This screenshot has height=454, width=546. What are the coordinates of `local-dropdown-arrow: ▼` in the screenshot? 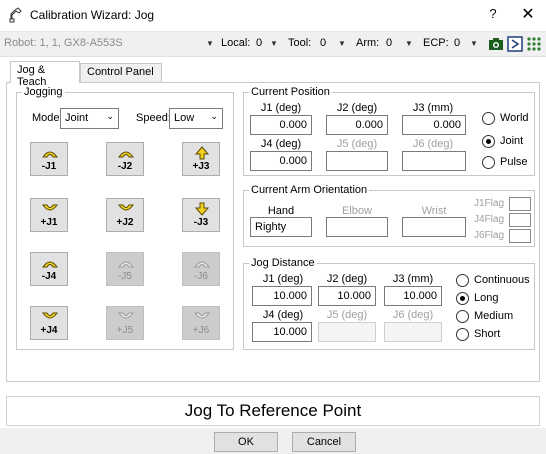 It's located at (274, 43).